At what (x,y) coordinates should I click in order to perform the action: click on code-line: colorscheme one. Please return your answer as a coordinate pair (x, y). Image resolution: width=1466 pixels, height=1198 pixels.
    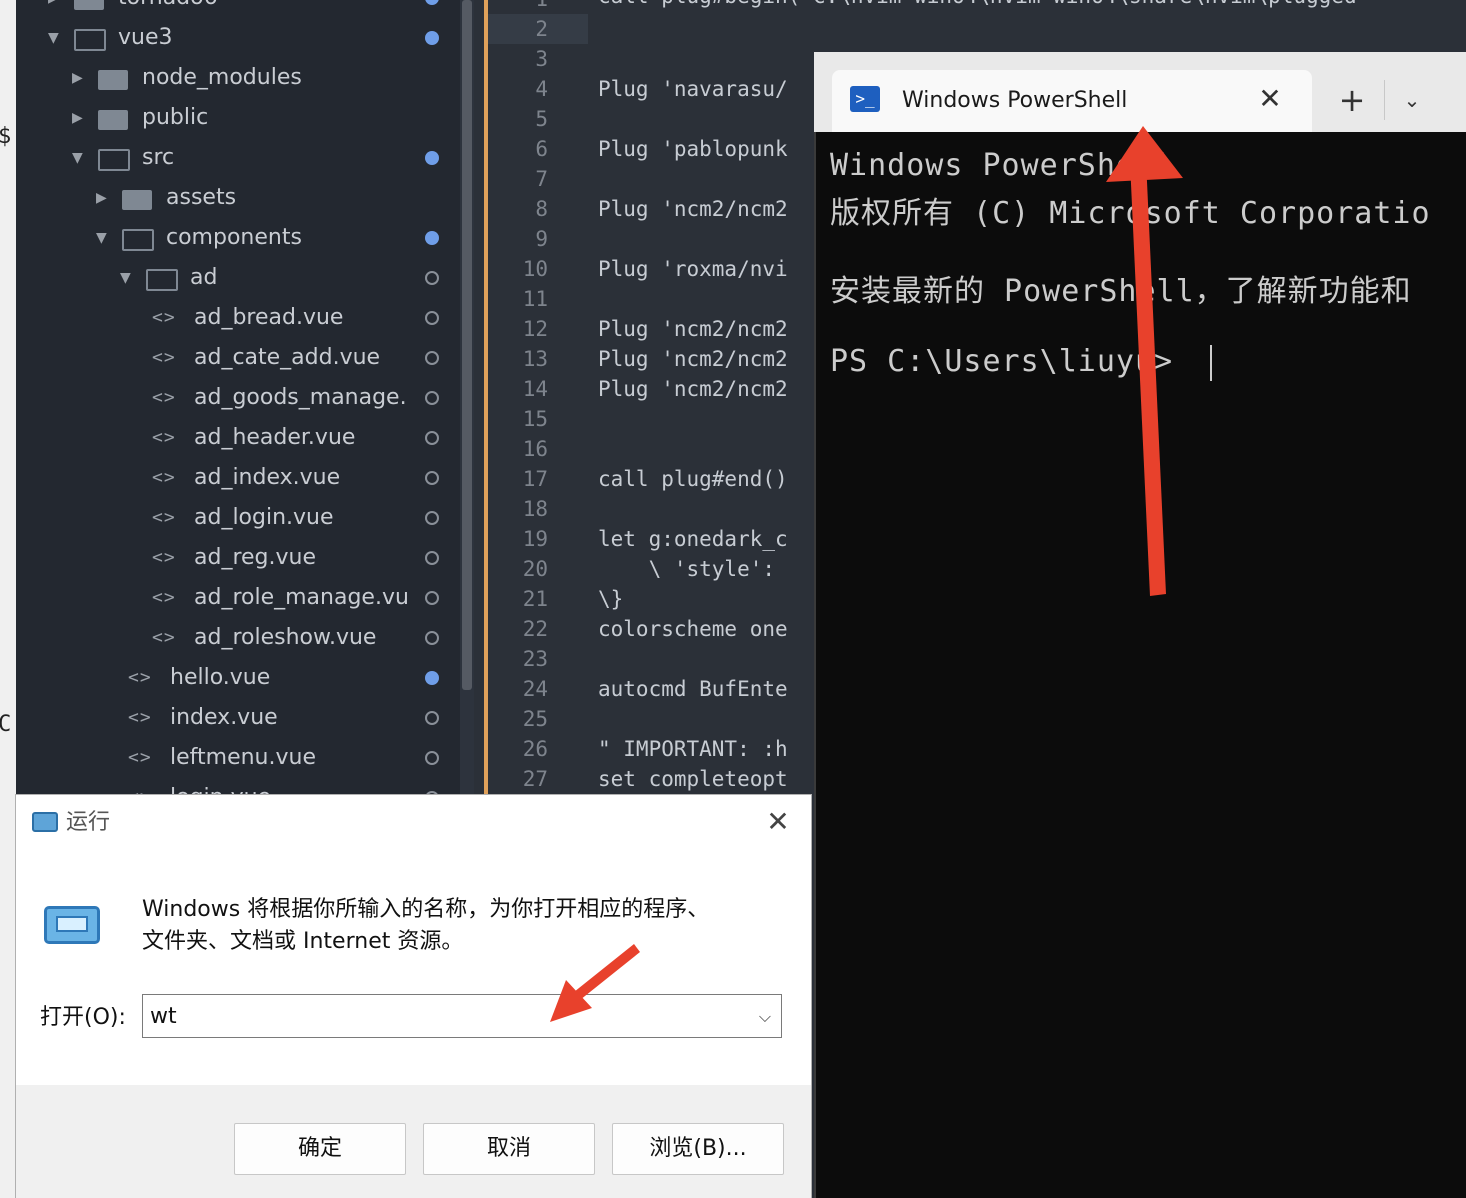
    Looking at the image, I should click on (693, 629).